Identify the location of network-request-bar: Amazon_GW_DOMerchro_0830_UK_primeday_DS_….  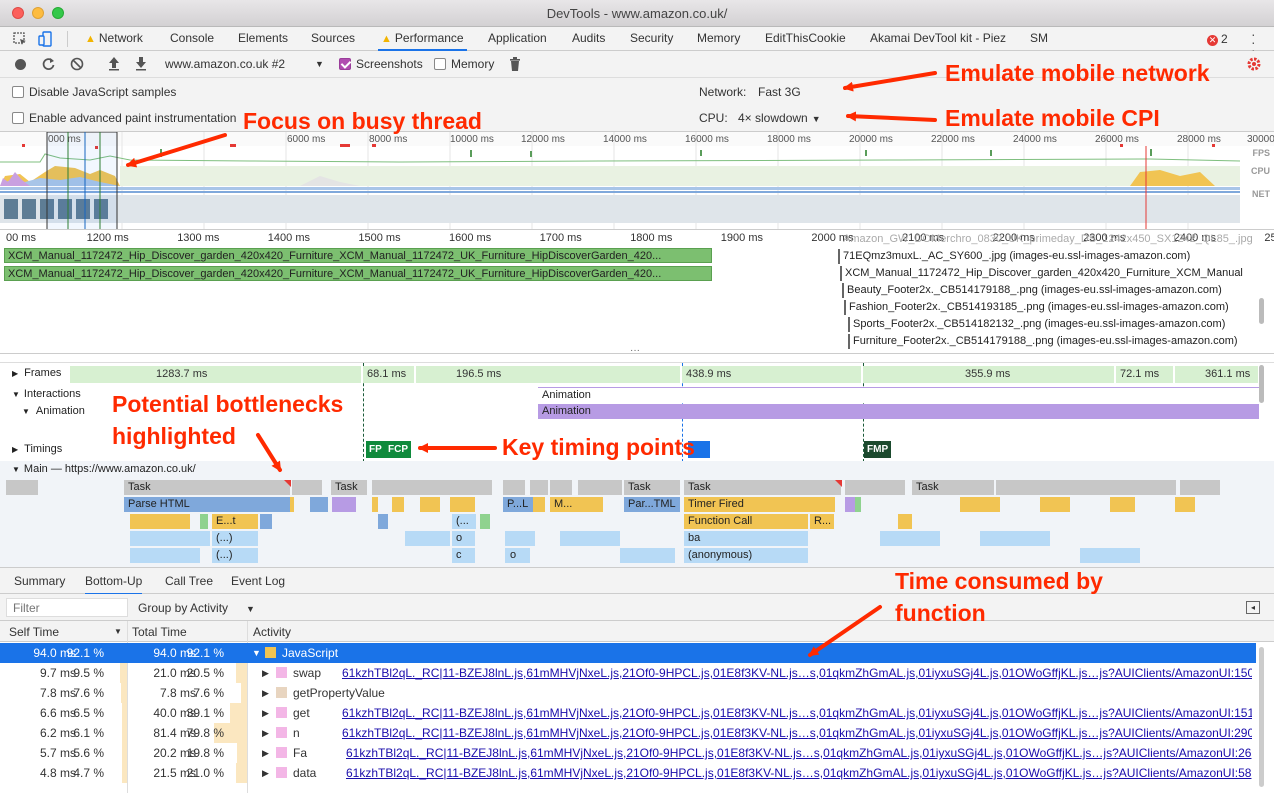
(1050, 239).